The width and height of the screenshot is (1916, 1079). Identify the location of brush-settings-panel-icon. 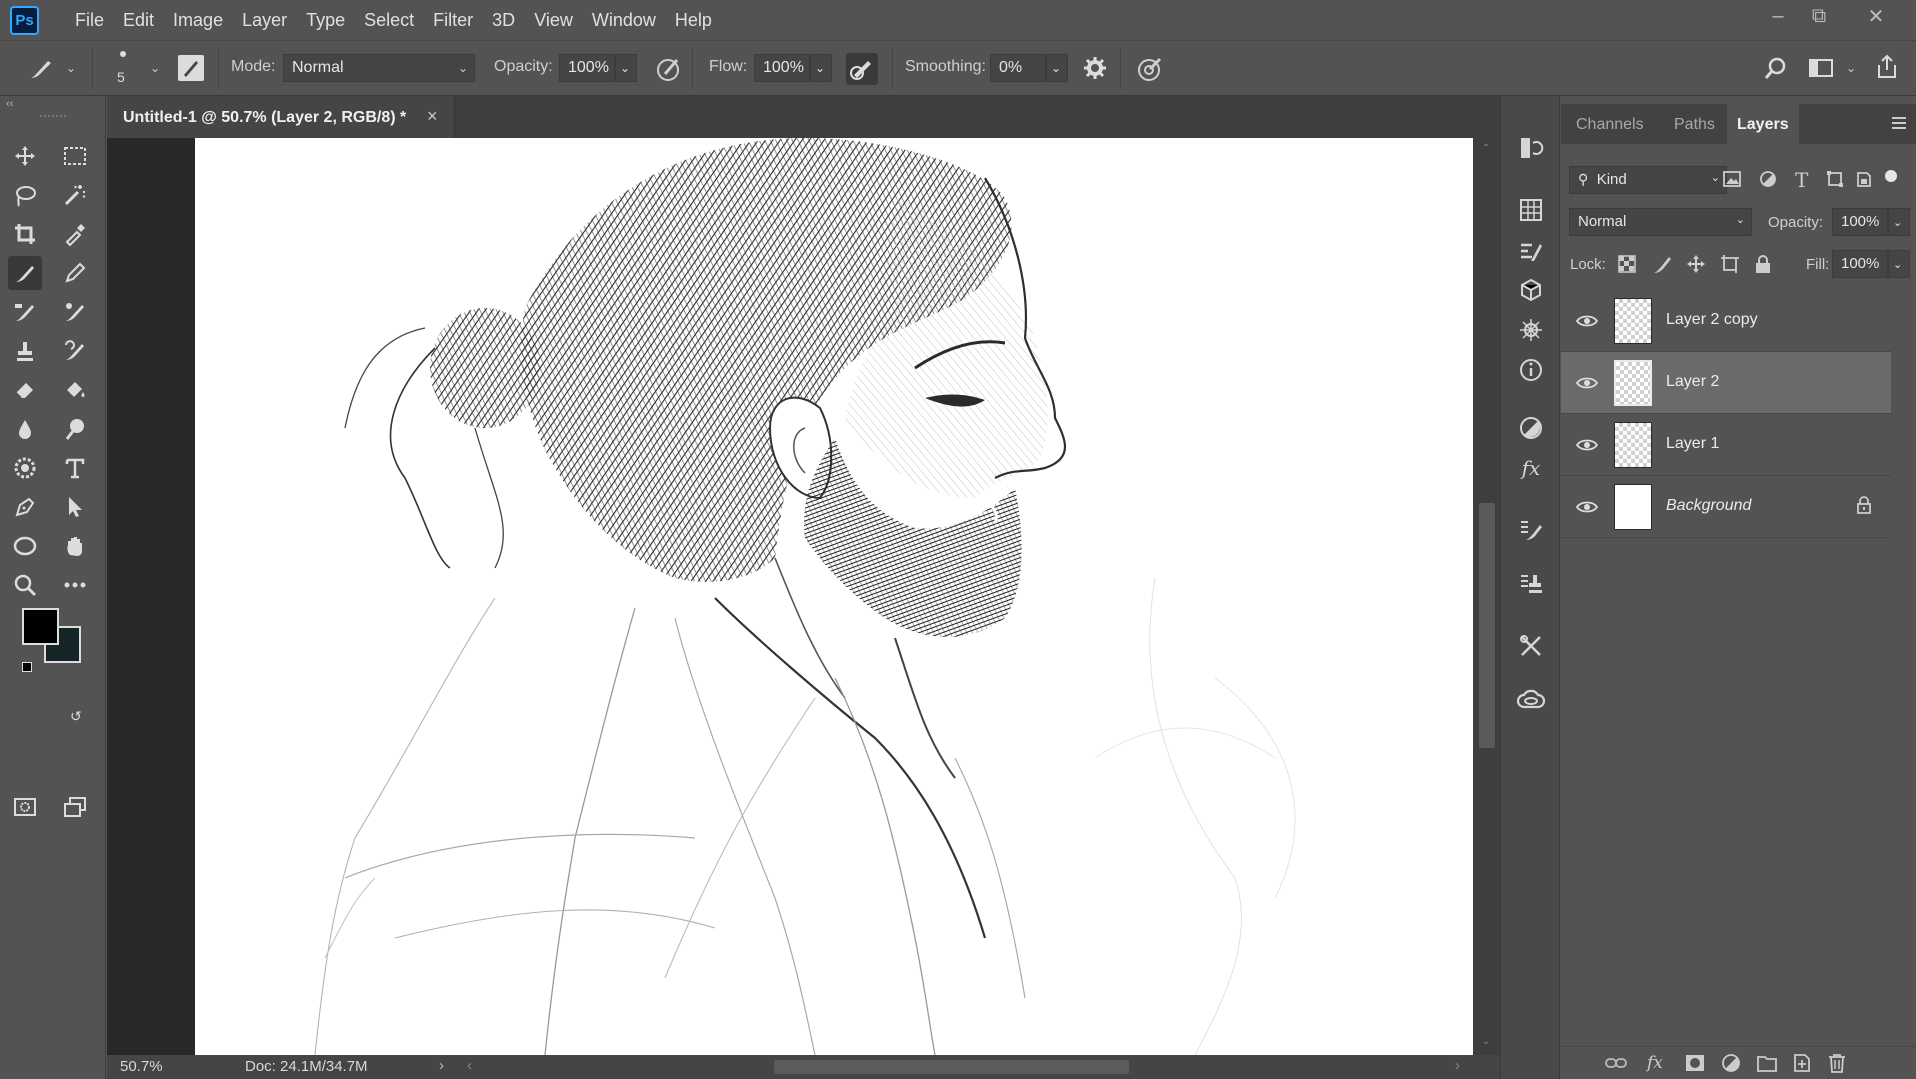
(1531, 252).